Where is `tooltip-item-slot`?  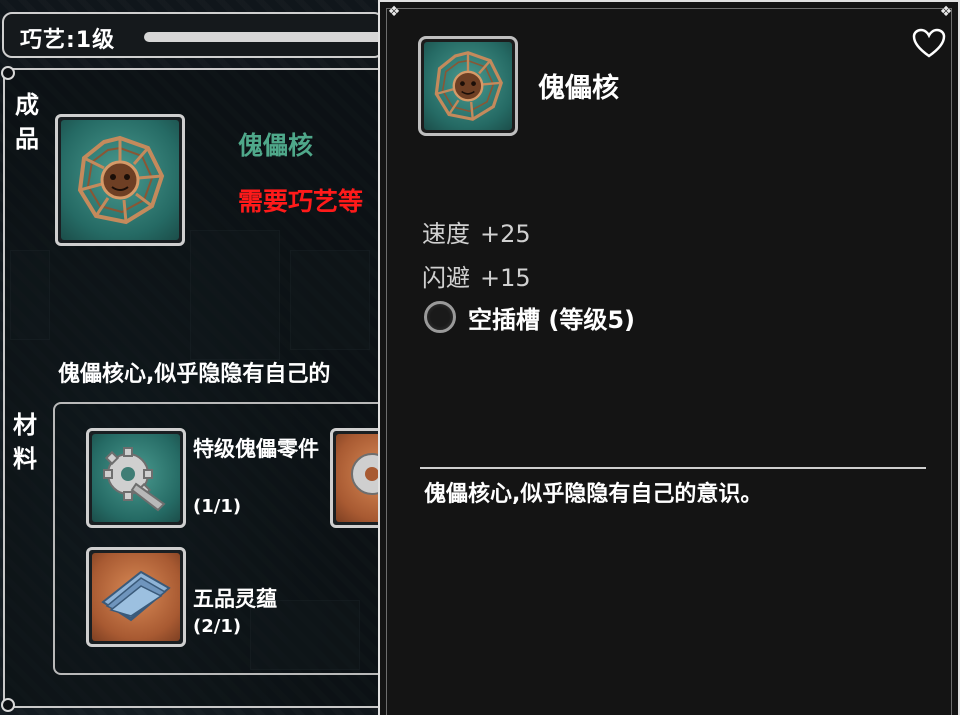
tooltip-item-slot is located at coordinates (468, 86).